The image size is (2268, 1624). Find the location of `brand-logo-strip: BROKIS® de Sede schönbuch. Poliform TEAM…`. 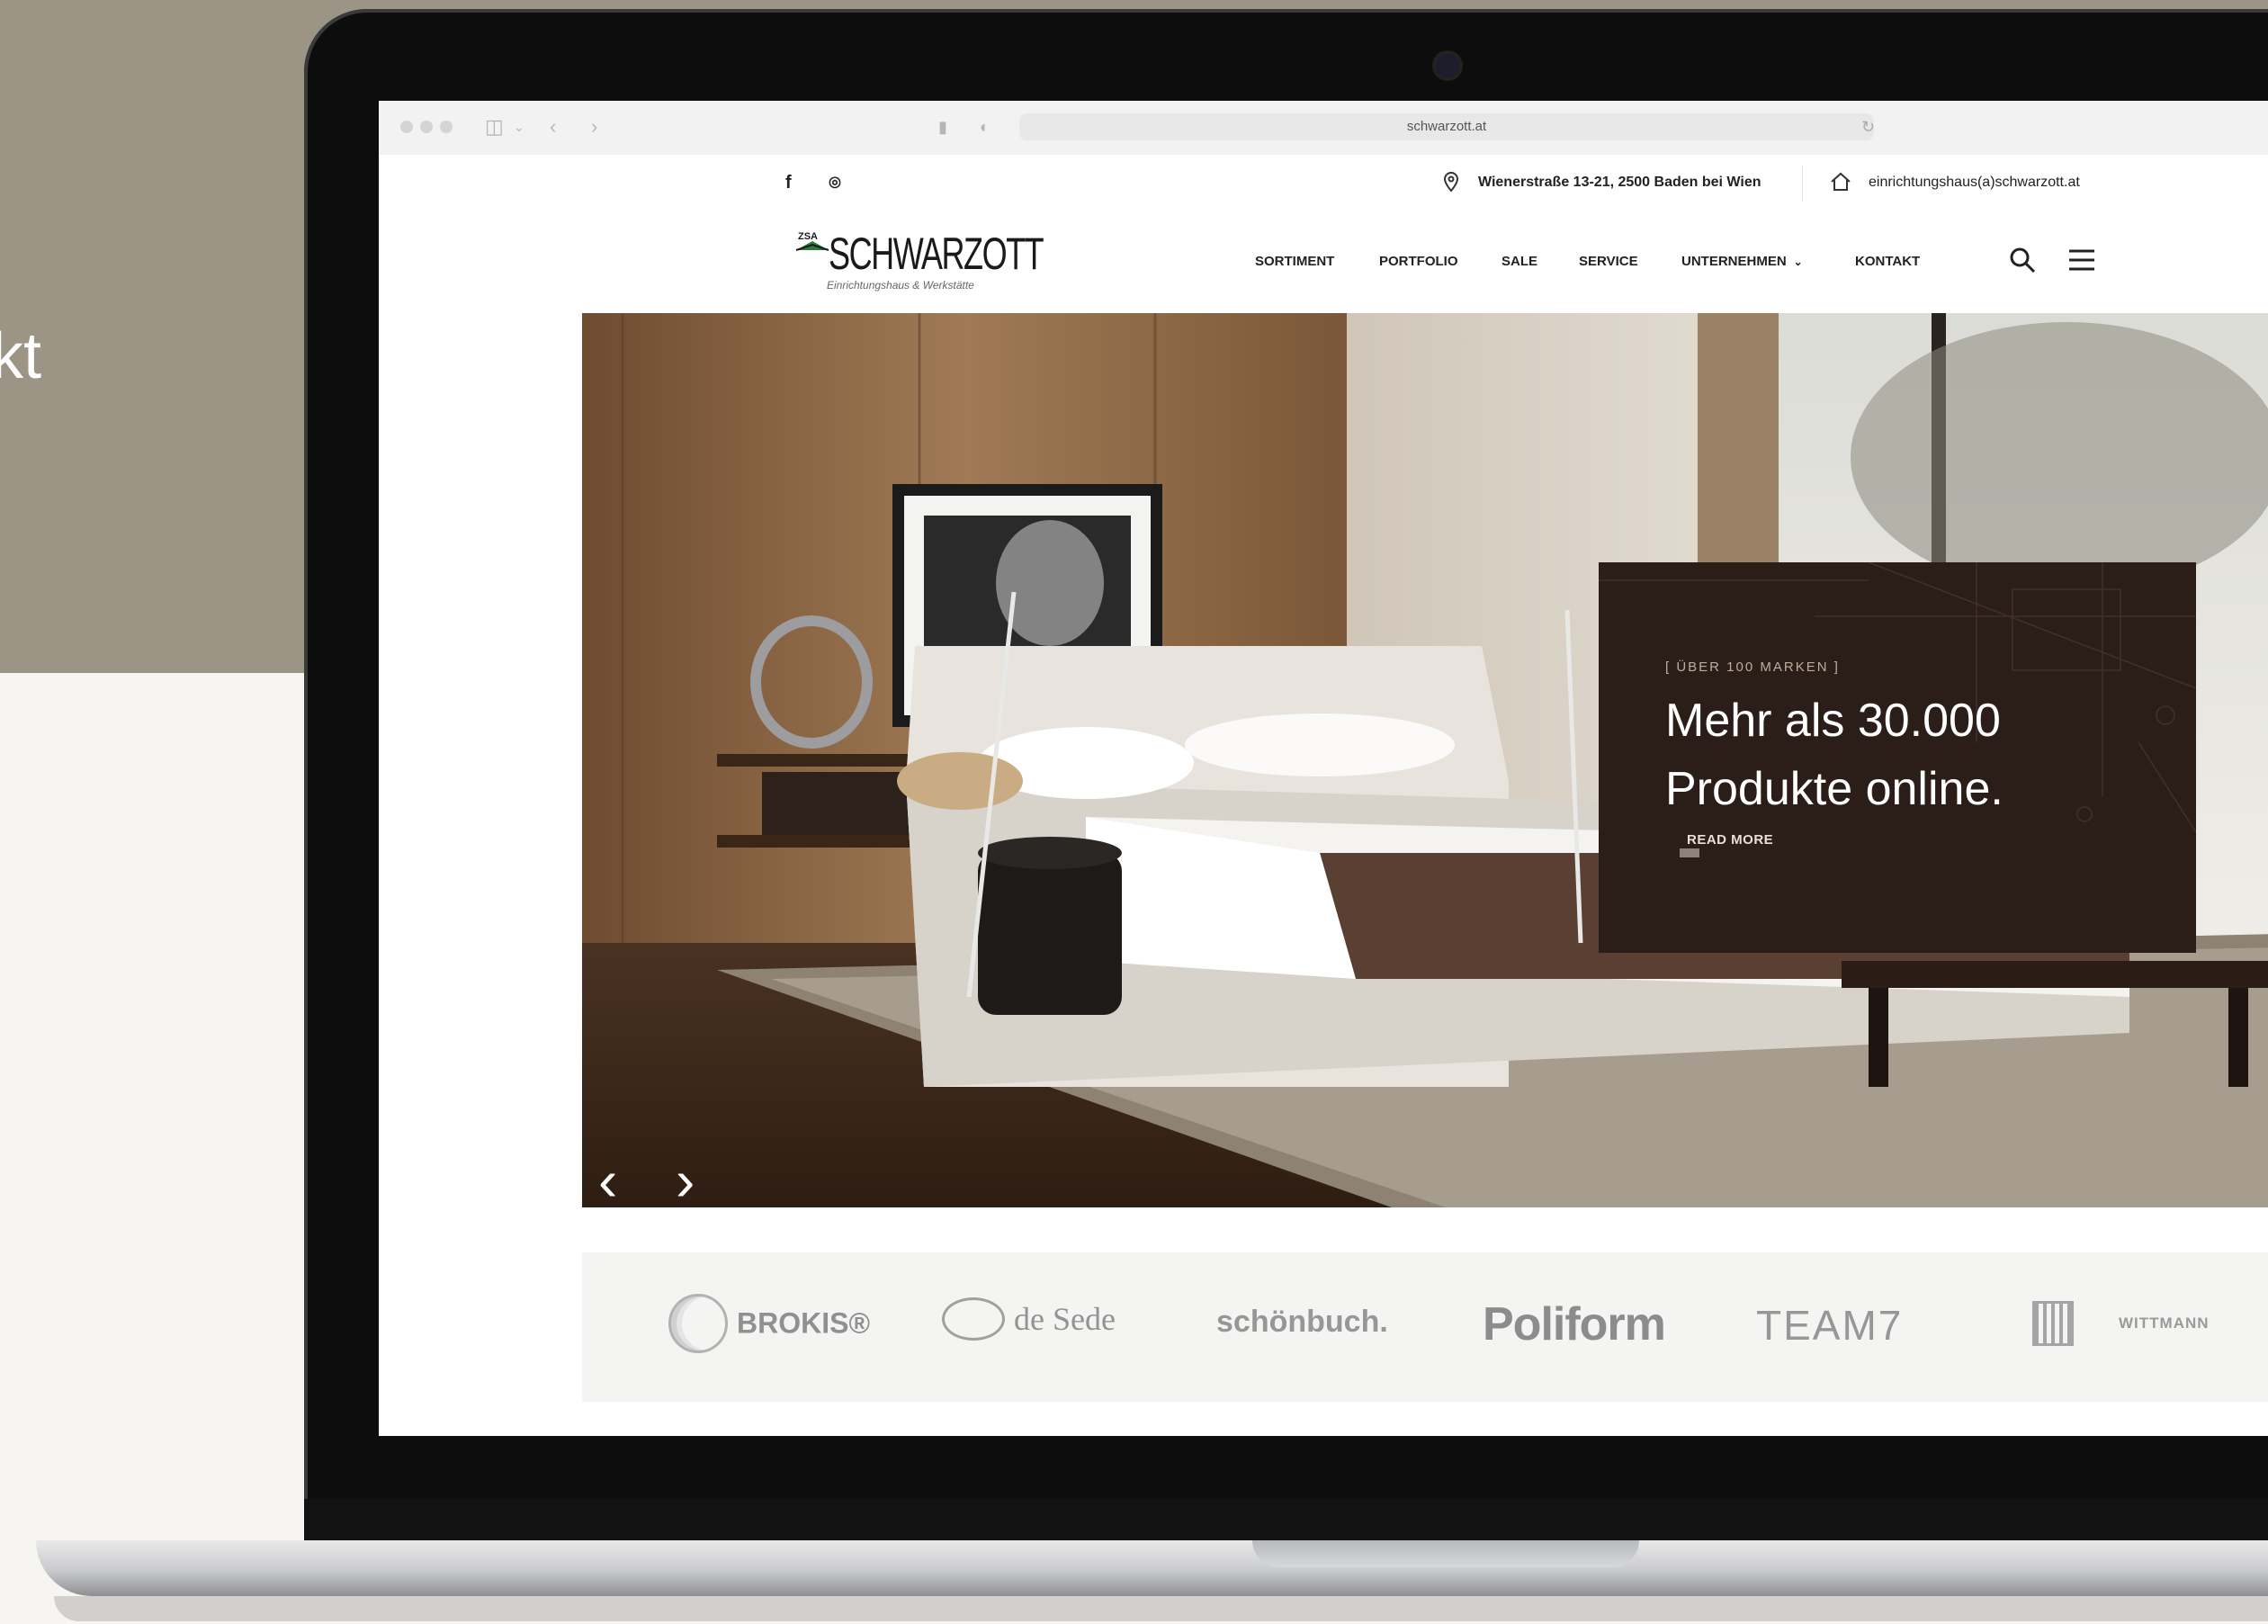

brand-logo-strip: BROKIS® de Sede schönbuch. Poliform TEAM… is located at coordinates (1425, 1327).